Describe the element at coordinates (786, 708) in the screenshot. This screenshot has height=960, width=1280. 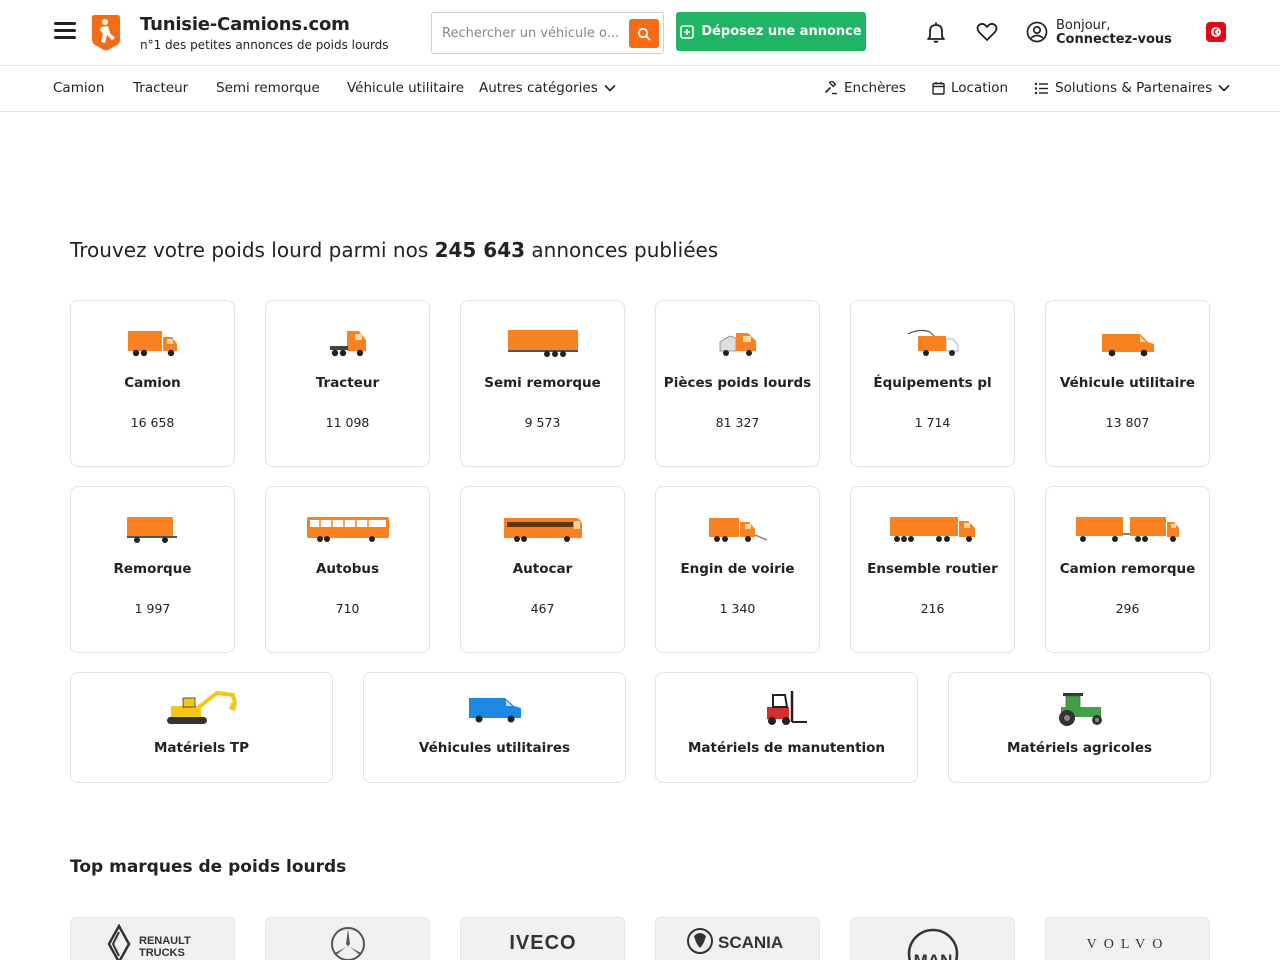
I see `forklift-icon` at that location.